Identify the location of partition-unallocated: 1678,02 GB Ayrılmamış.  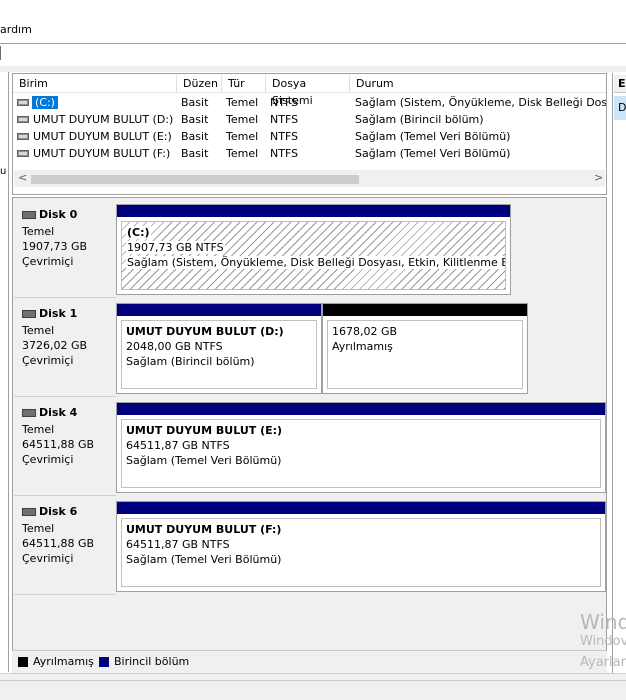
(425, 348).